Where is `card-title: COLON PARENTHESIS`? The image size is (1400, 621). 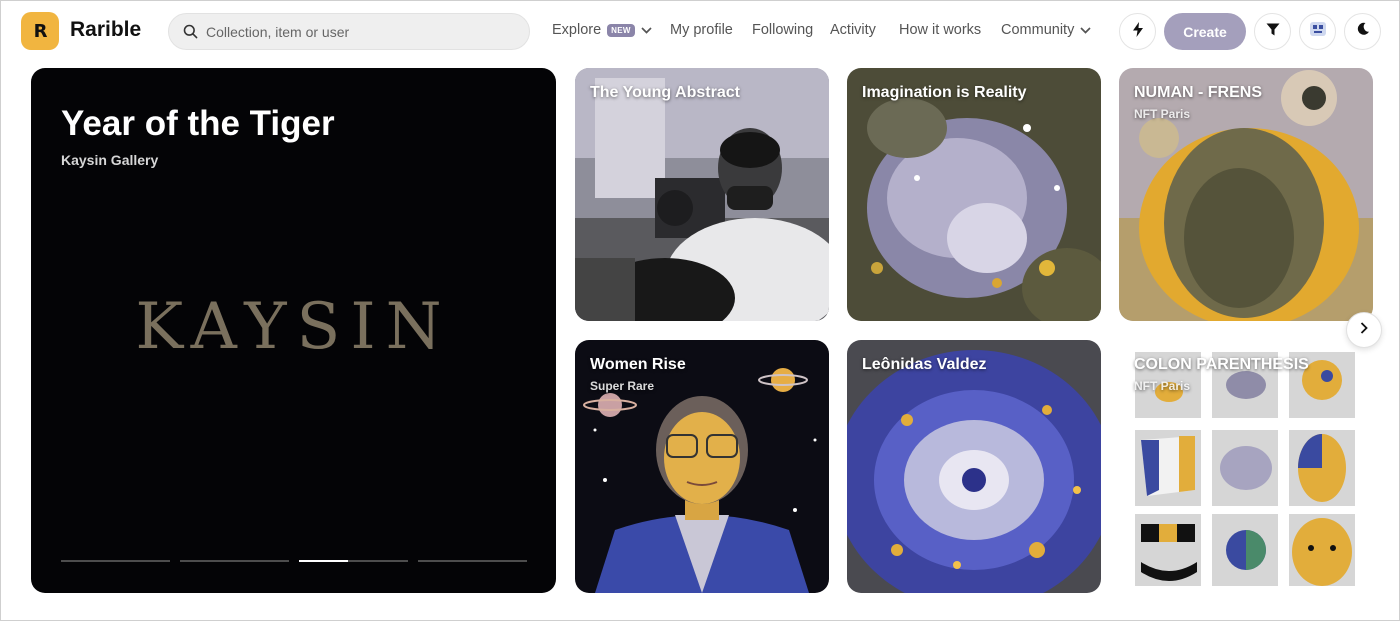 card-title: COLON PARENTHESIS is located at coordinates (1221, 364).